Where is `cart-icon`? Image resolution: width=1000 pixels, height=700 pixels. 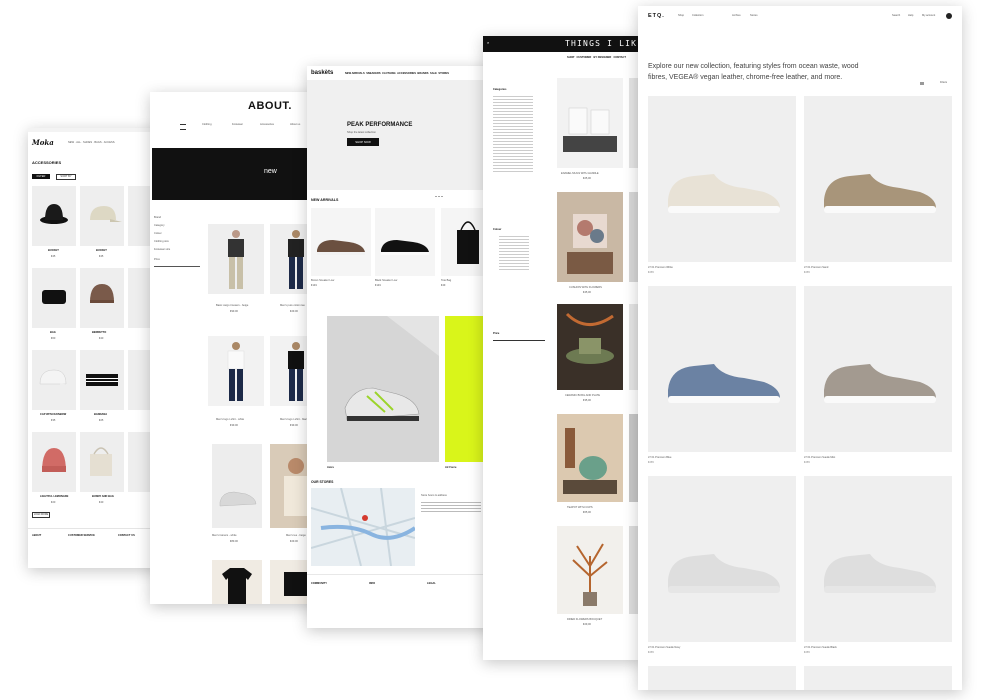
cart-icon is located at coordinates (949, 16).